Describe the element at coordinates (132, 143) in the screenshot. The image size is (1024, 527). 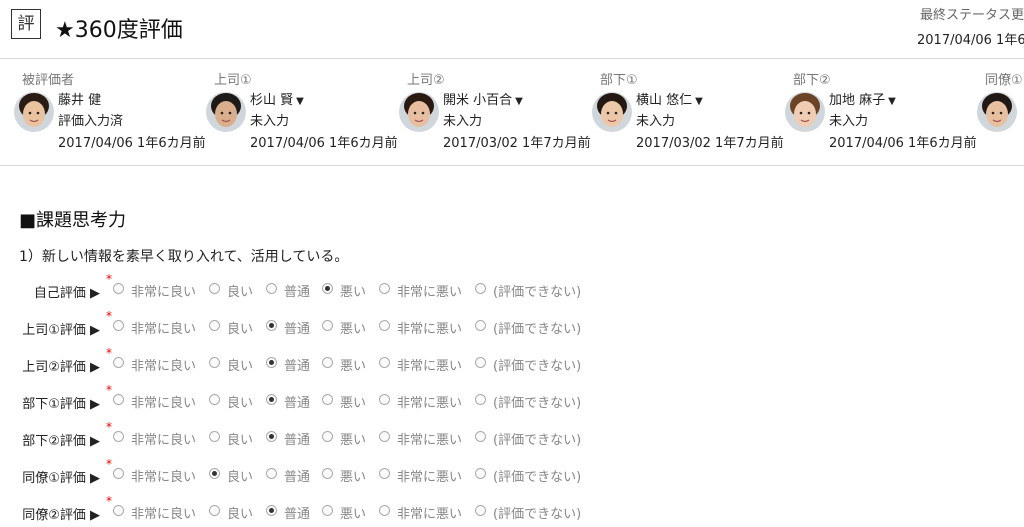
I see `evaluator-date: 2017/04/06 1年6カ月前` at that location.